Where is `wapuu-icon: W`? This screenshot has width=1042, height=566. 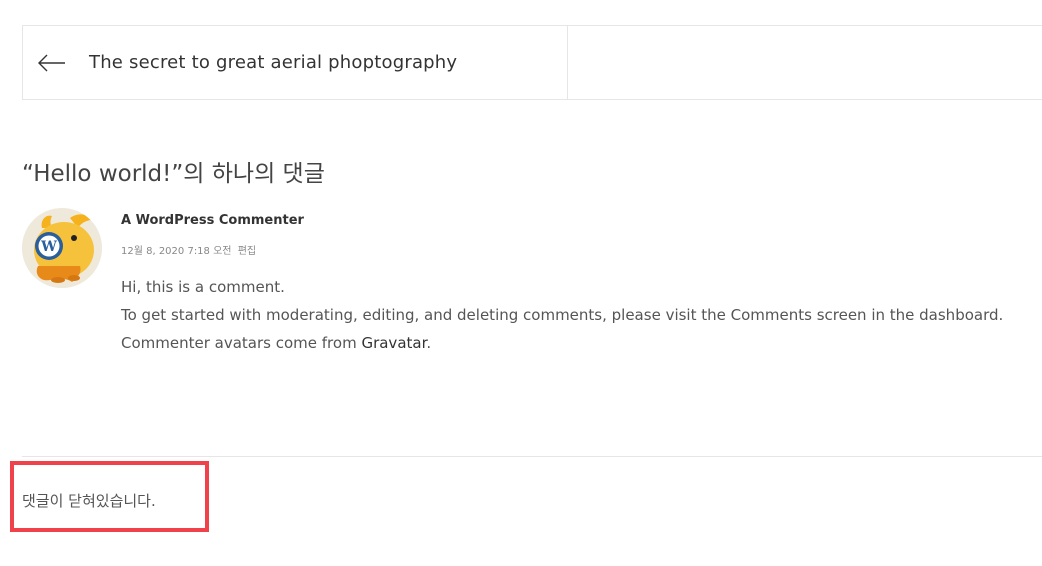 wapuu-icon: W is located at coordinates (62, 248).